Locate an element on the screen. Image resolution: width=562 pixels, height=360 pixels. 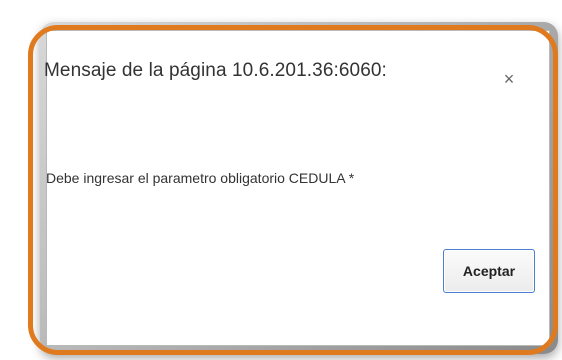
accept-button: Aceptar is located at coordinates (489, 271).